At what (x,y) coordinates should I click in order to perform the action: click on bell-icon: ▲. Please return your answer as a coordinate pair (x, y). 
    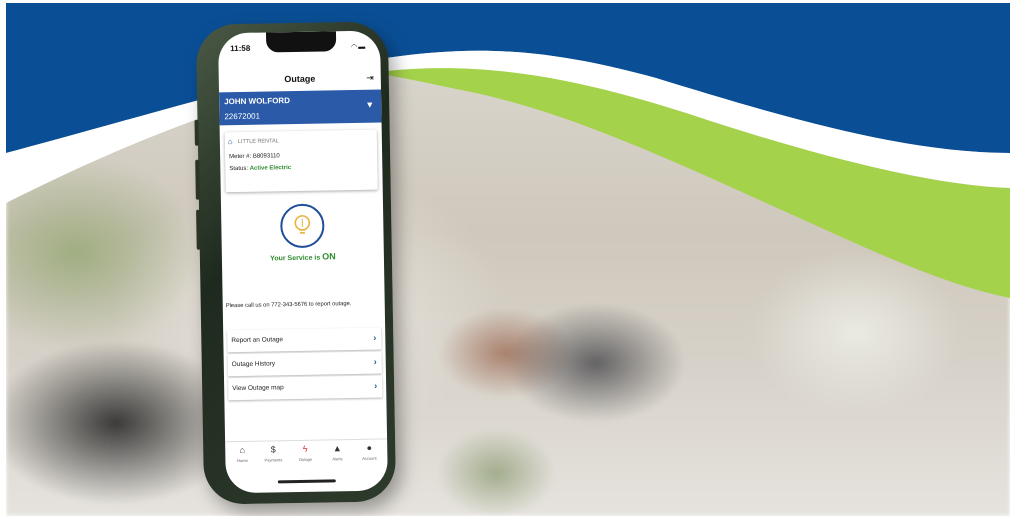
    Looking at the image, I should click on (337, 448).